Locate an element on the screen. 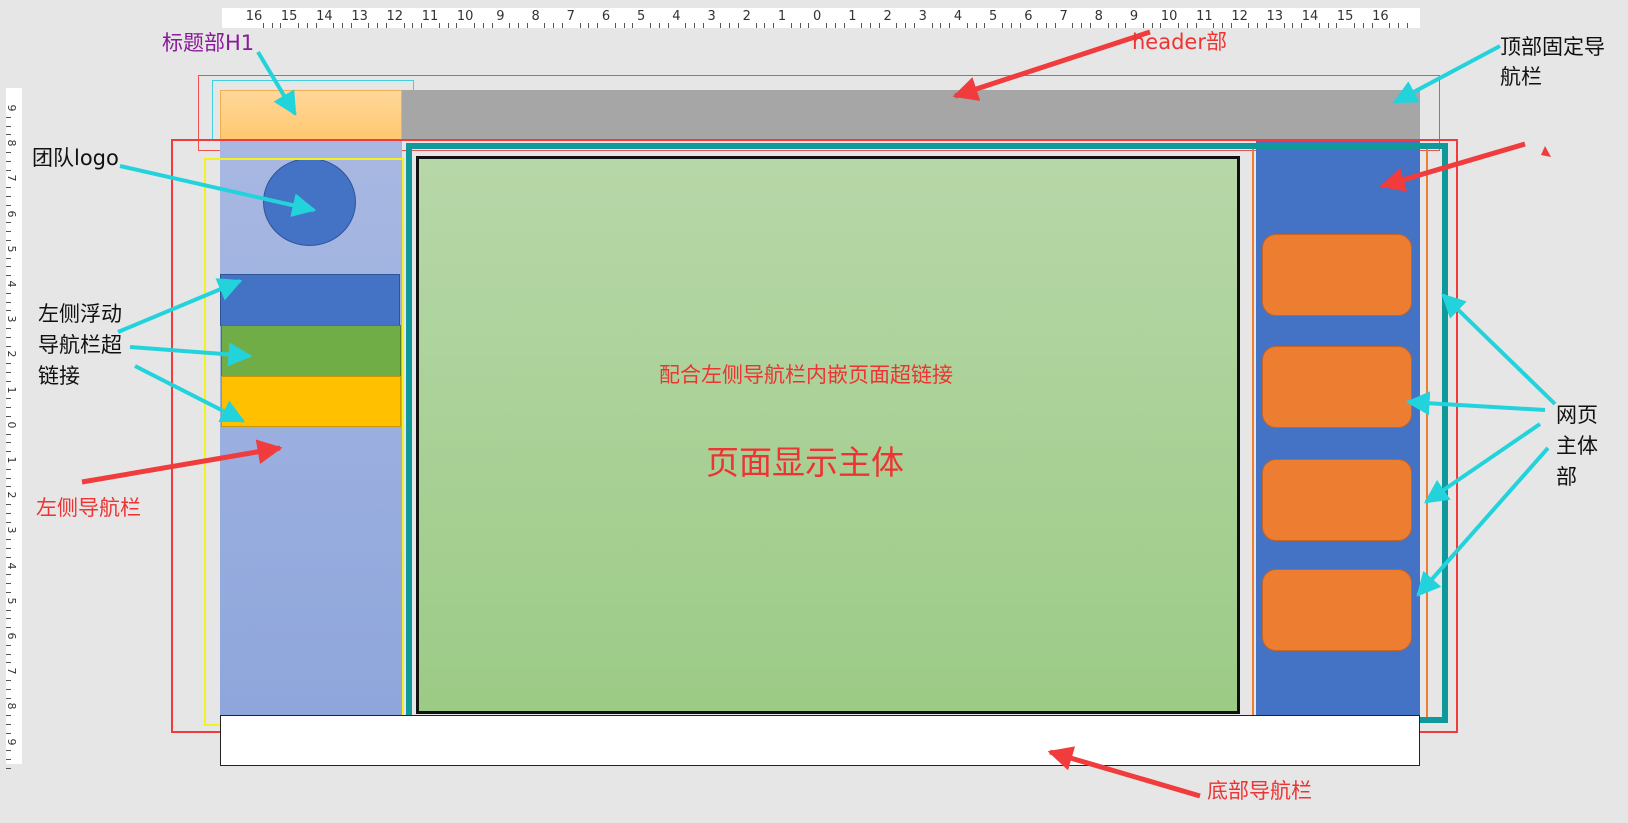 The height and width of the screenshot is (823, 1628). label-inline-link-note: 配合左侧导航栏内嵌页面超链接 is located at coordinates (806, 375).